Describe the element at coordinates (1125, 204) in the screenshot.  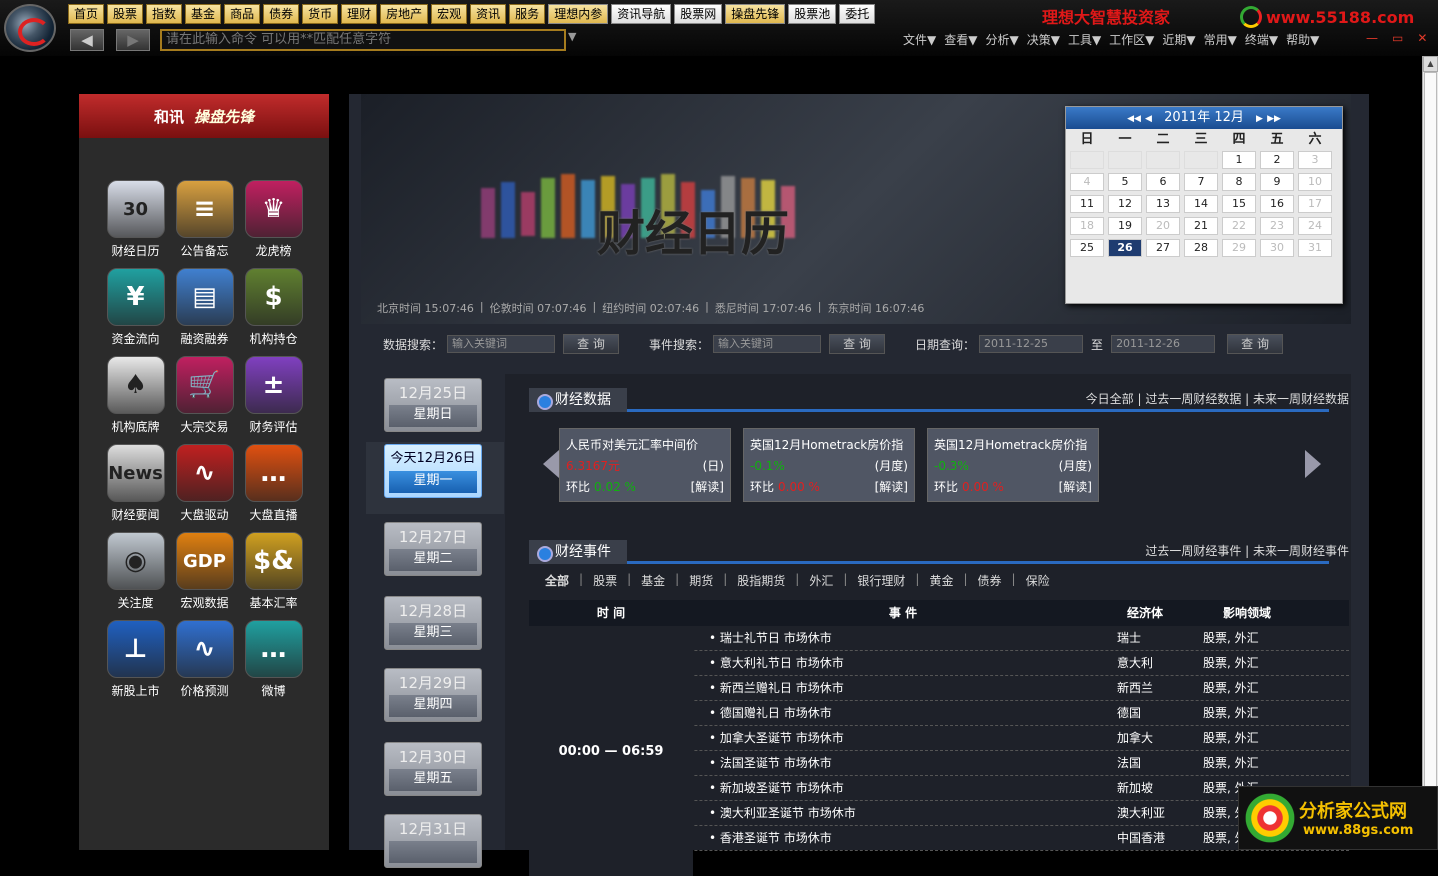
I see `calendar-day: 12` at that location.